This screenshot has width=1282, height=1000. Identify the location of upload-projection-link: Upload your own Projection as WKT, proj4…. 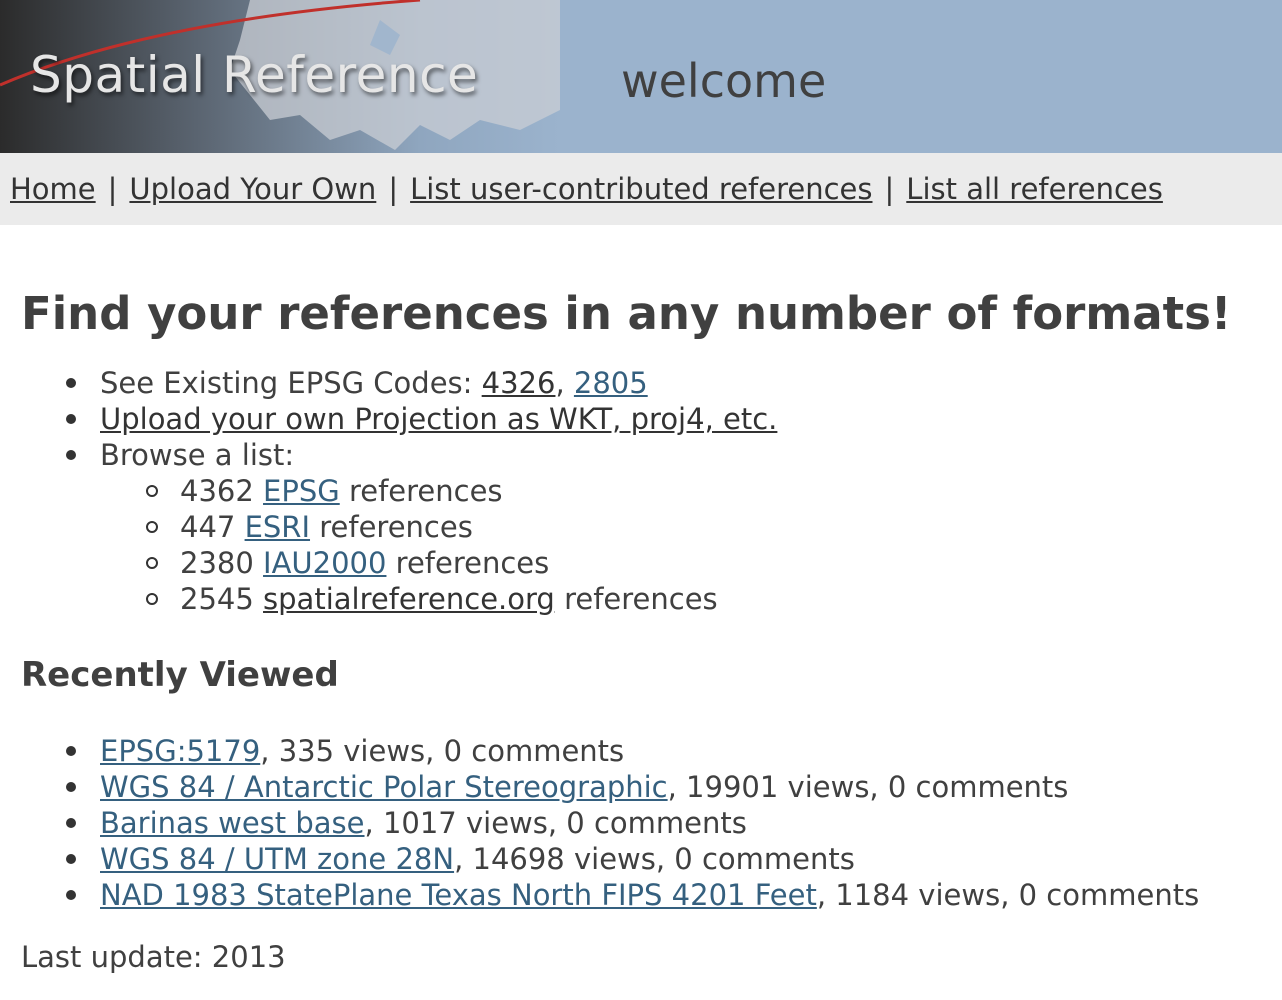
(438, 419).